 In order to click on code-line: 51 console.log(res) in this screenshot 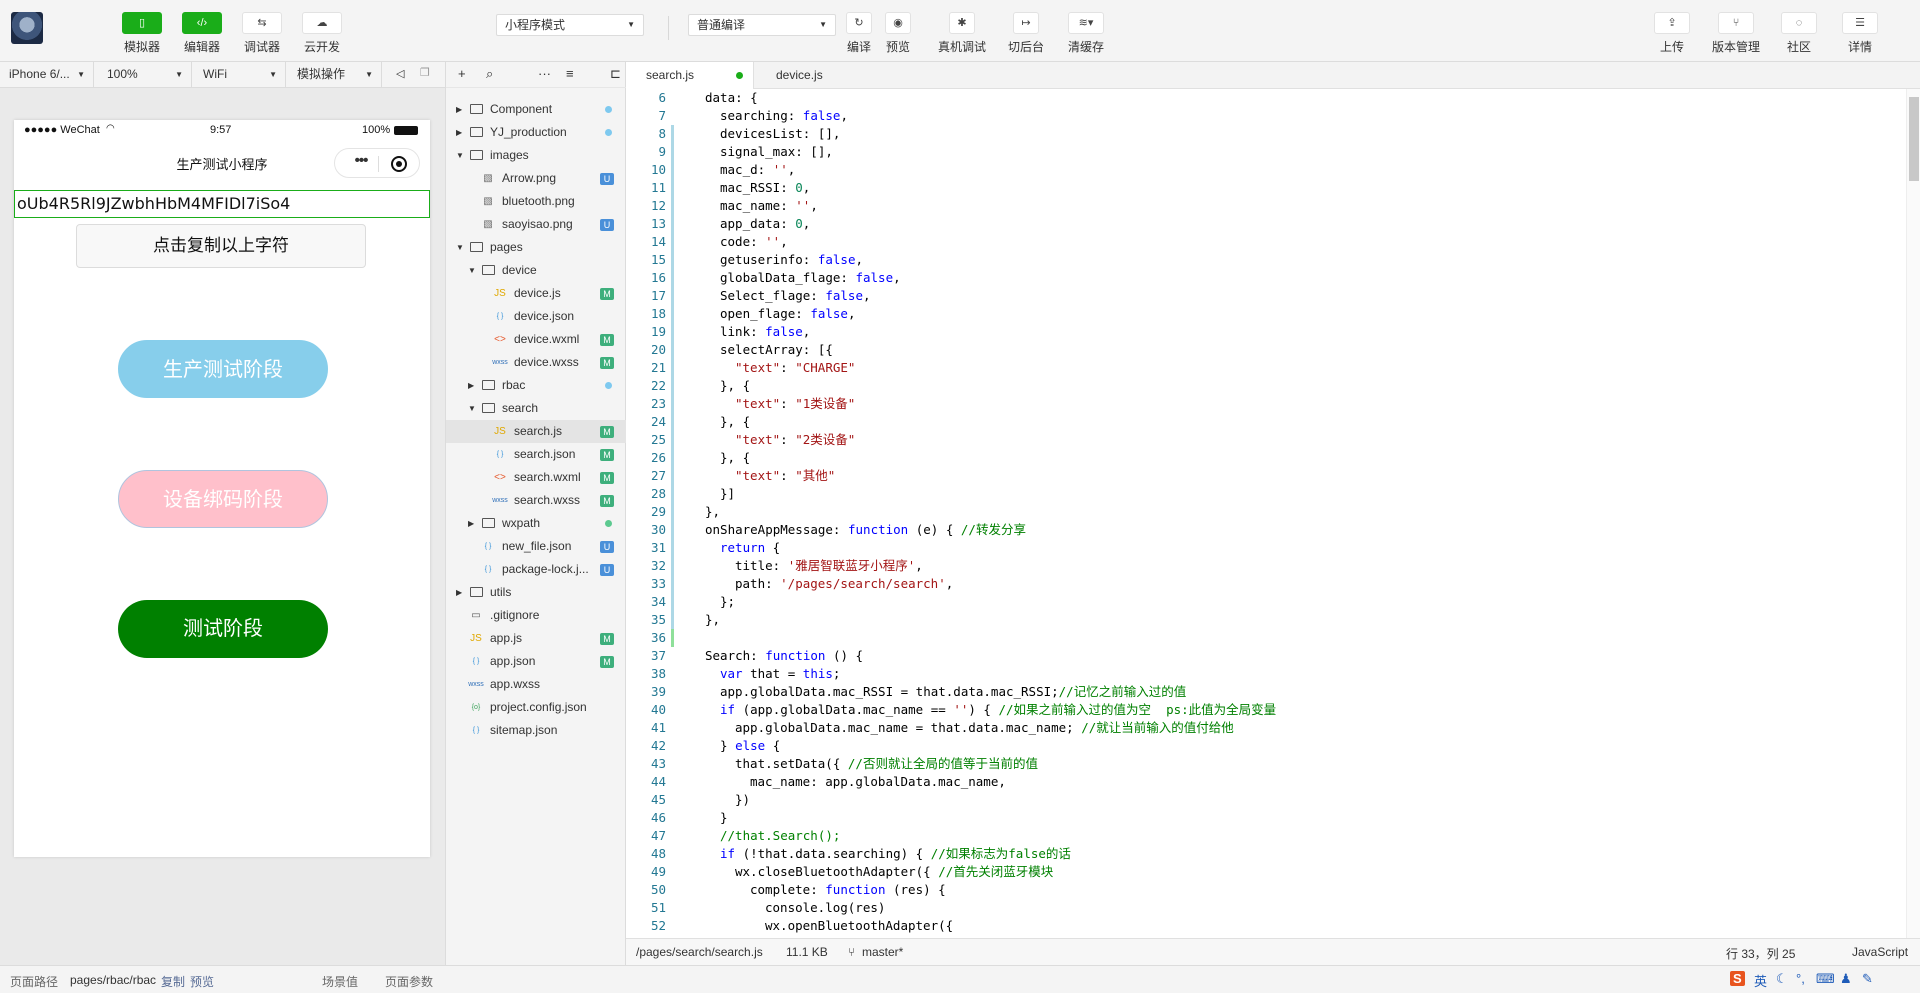, I will do `click(1266, 908)`.